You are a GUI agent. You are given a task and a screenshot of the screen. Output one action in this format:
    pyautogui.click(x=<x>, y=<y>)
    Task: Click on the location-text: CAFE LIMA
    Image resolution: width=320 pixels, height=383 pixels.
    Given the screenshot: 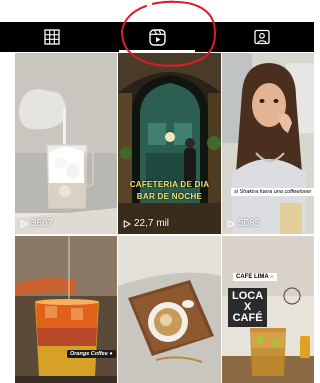 What is the action you would take?
    pyautogui.click(x=252, y=277)
    